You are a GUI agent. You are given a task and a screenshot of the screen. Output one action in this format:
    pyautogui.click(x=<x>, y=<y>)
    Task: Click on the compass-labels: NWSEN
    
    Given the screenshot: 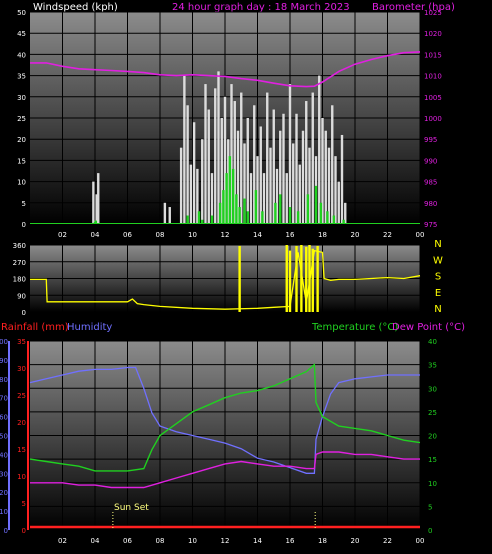 What is the action you would take?
    pyautogui.click(x=438, y=277)
    